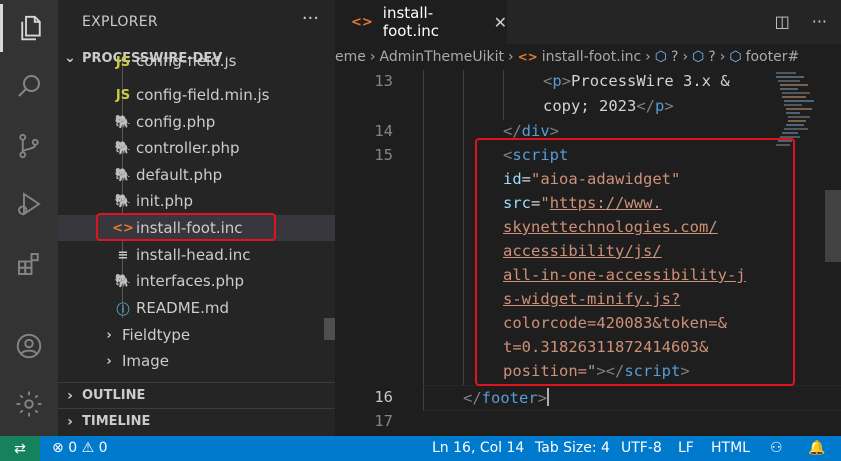 The width and height of the screenshot is (841, 461). I want to click on line-ending: LF, so click(686, 448).